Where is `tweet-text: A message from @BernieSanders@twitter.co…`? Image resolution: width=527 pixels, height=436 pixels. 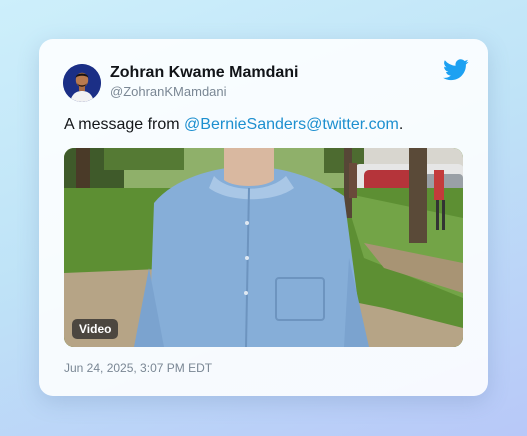 tweet-text: A message from @BernieSanders@twitter.co… is located at coordinates (233, 125).